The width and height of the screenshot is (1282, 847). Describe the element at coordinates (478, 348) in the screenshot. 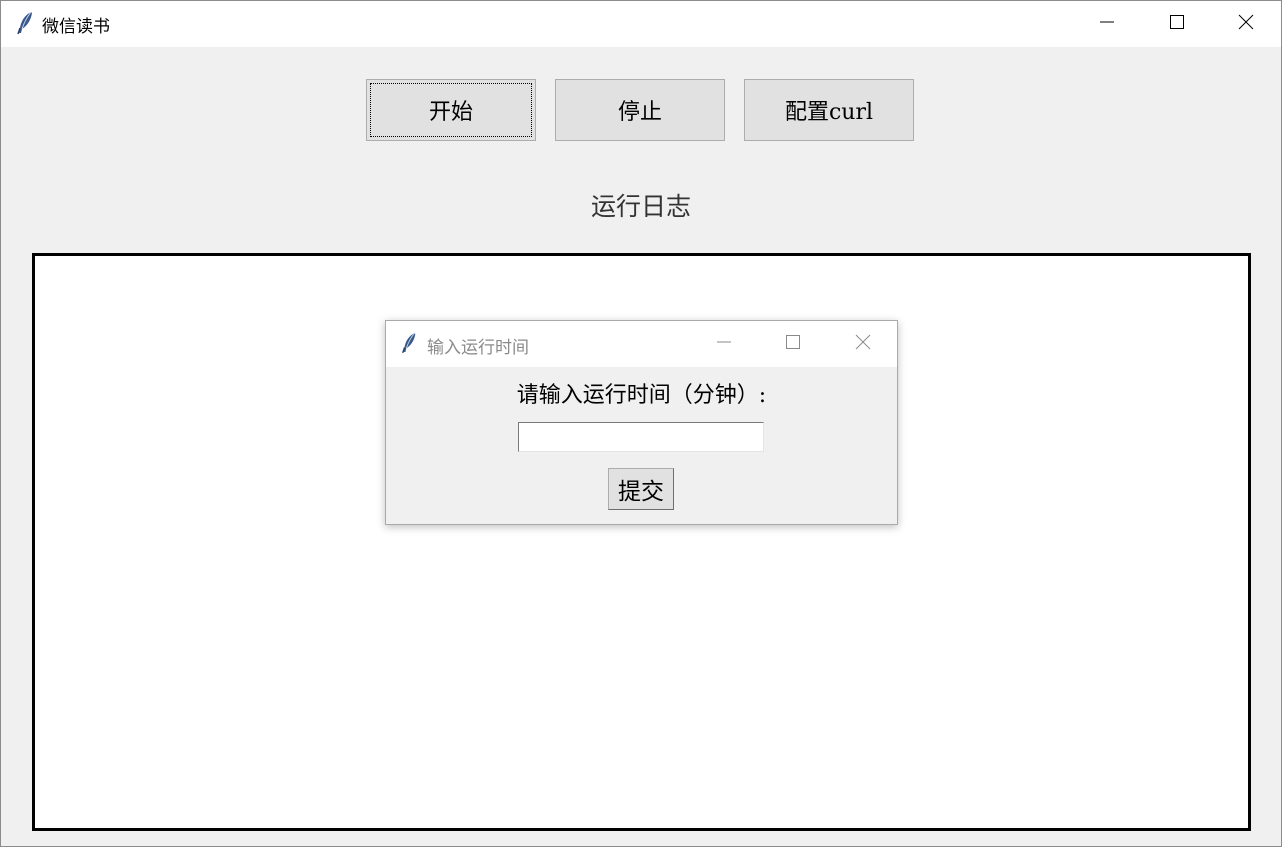

I see `dialog-title: 输入运行时间` at that location.